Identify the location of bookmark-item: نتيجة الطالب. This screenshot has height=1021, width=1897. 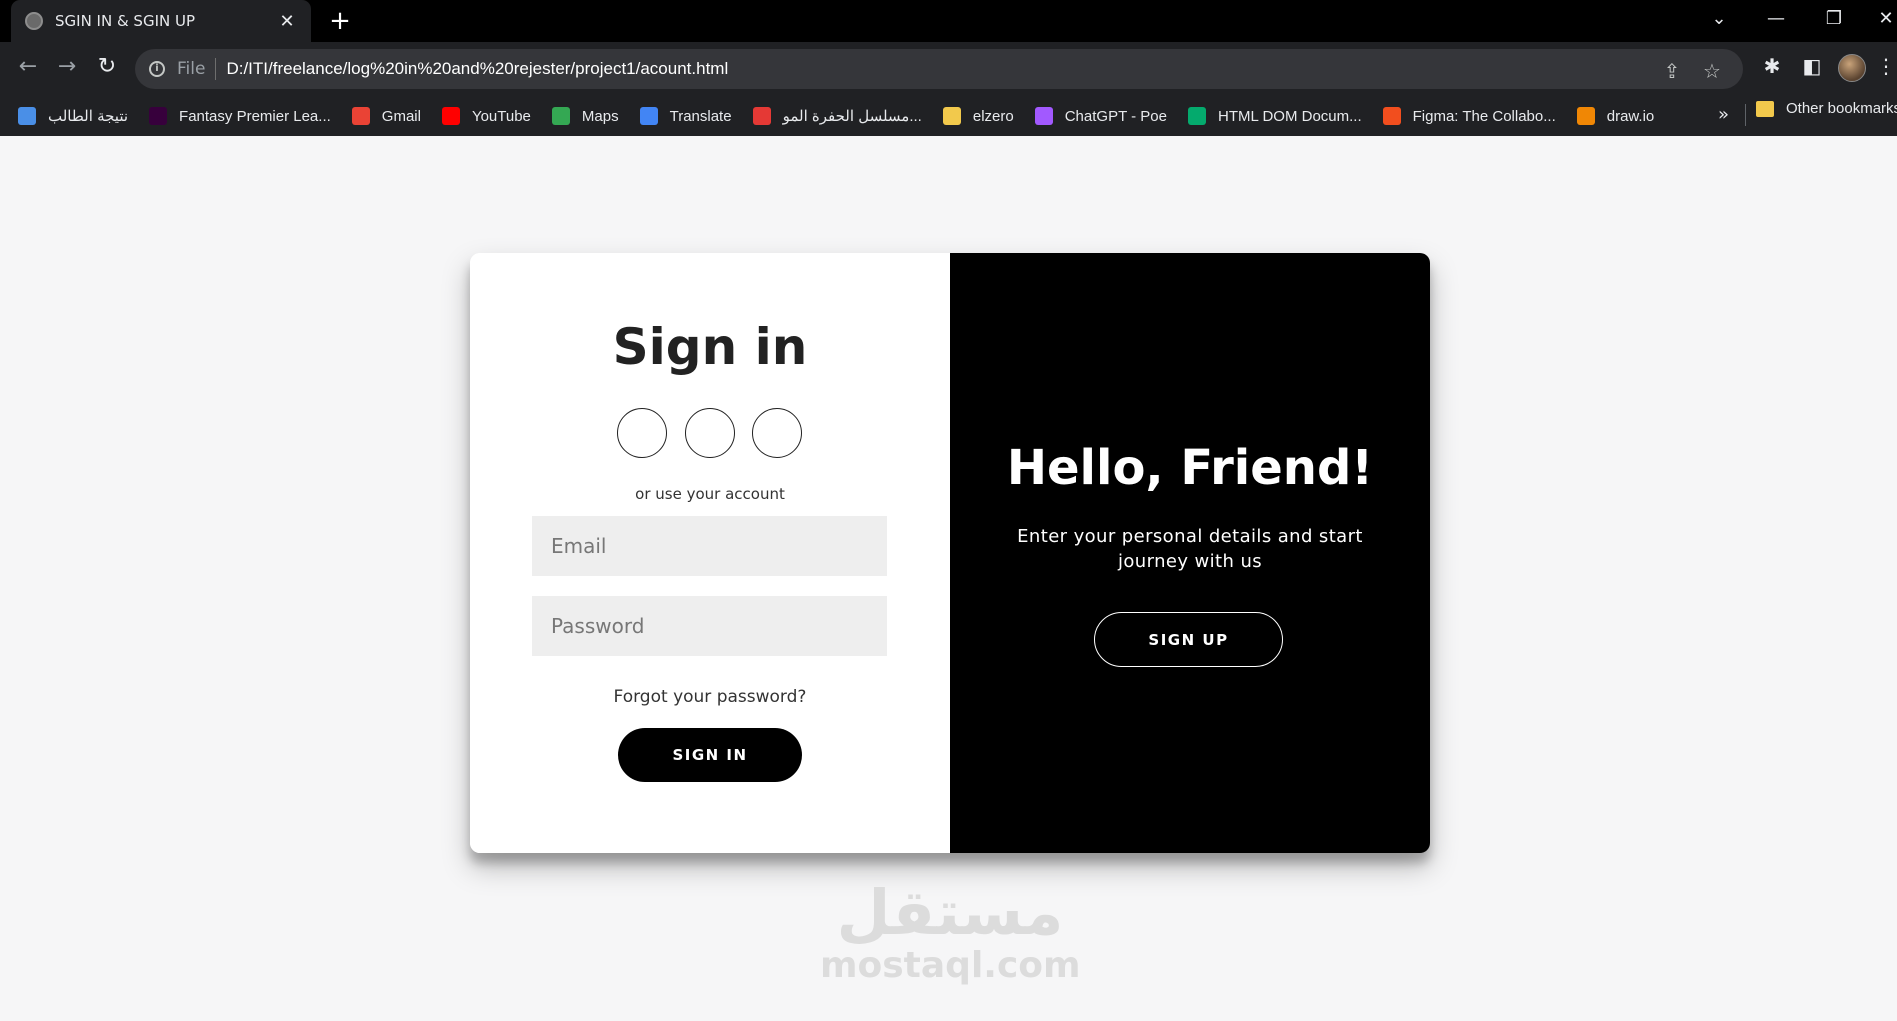
(73, 116).